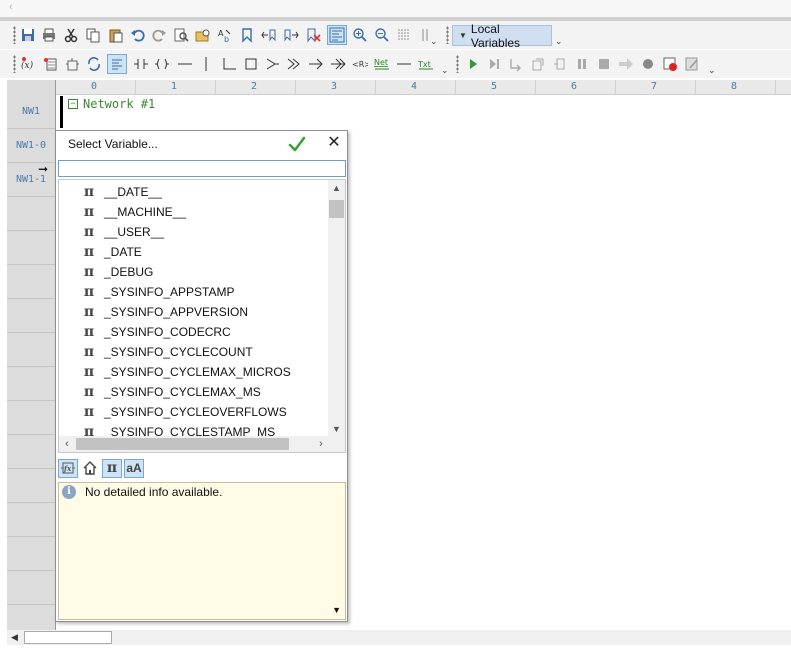 The width and height of the screenshot is (791, 649). What do you see at coordinates (426, 64) in the screenshot?
I see `text-icon: Txt` at bounding box center [426, 64].